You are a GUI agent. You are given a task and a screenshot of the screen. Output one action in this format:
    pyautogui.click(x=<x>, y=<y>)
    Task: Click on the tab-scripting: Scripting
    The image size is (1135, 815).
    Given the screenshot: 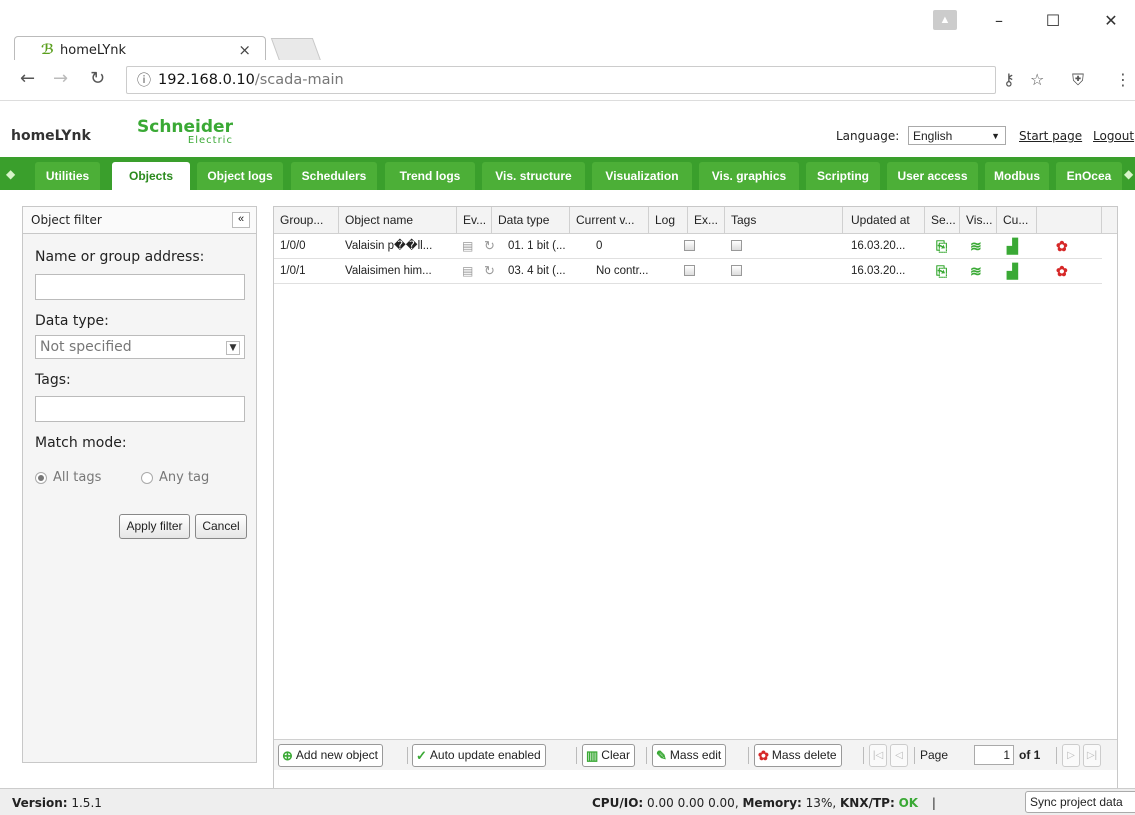 What is the action you would take?
    pyautogui.click(x=843, y=176)
    